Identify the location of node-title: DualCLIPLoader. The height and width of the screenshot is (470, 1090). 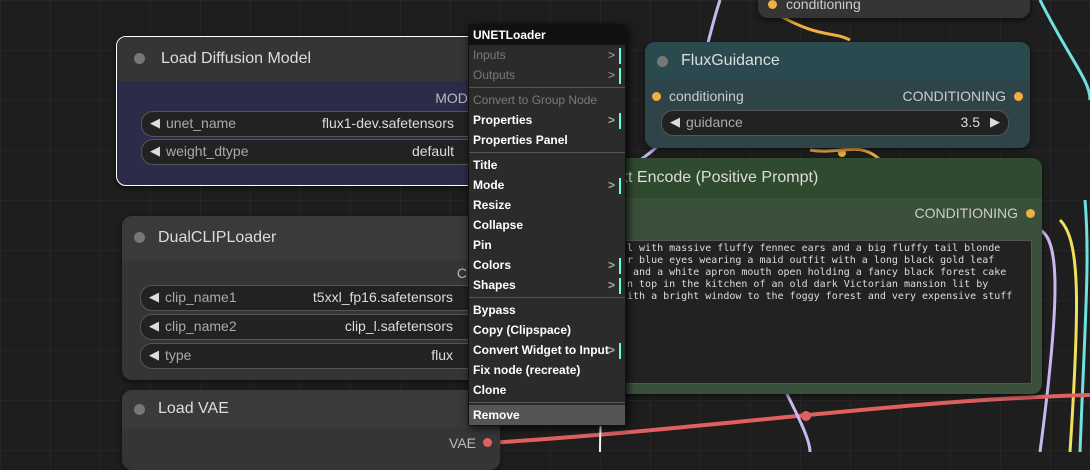
(217, 237).